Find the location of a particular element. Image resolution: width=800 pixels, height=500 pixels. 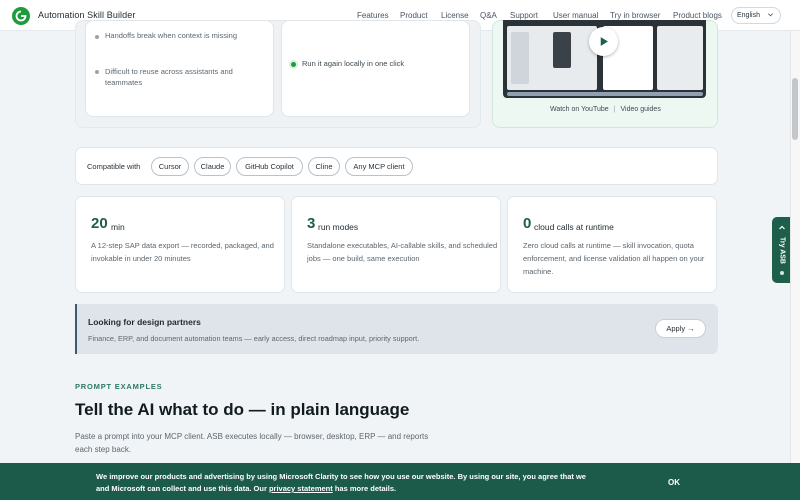

language-select: English is located at coordinates (756, 15).